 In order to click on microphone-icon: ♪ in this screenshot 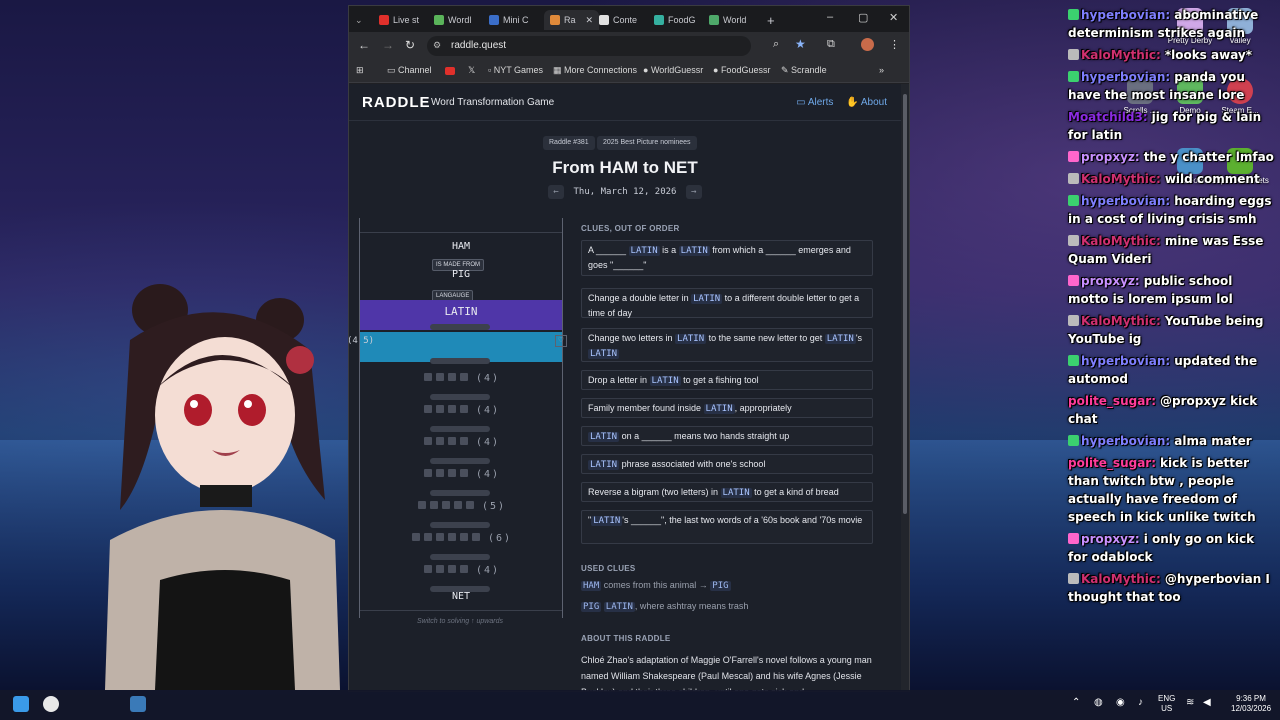, I will do `click(1140, 703)`.